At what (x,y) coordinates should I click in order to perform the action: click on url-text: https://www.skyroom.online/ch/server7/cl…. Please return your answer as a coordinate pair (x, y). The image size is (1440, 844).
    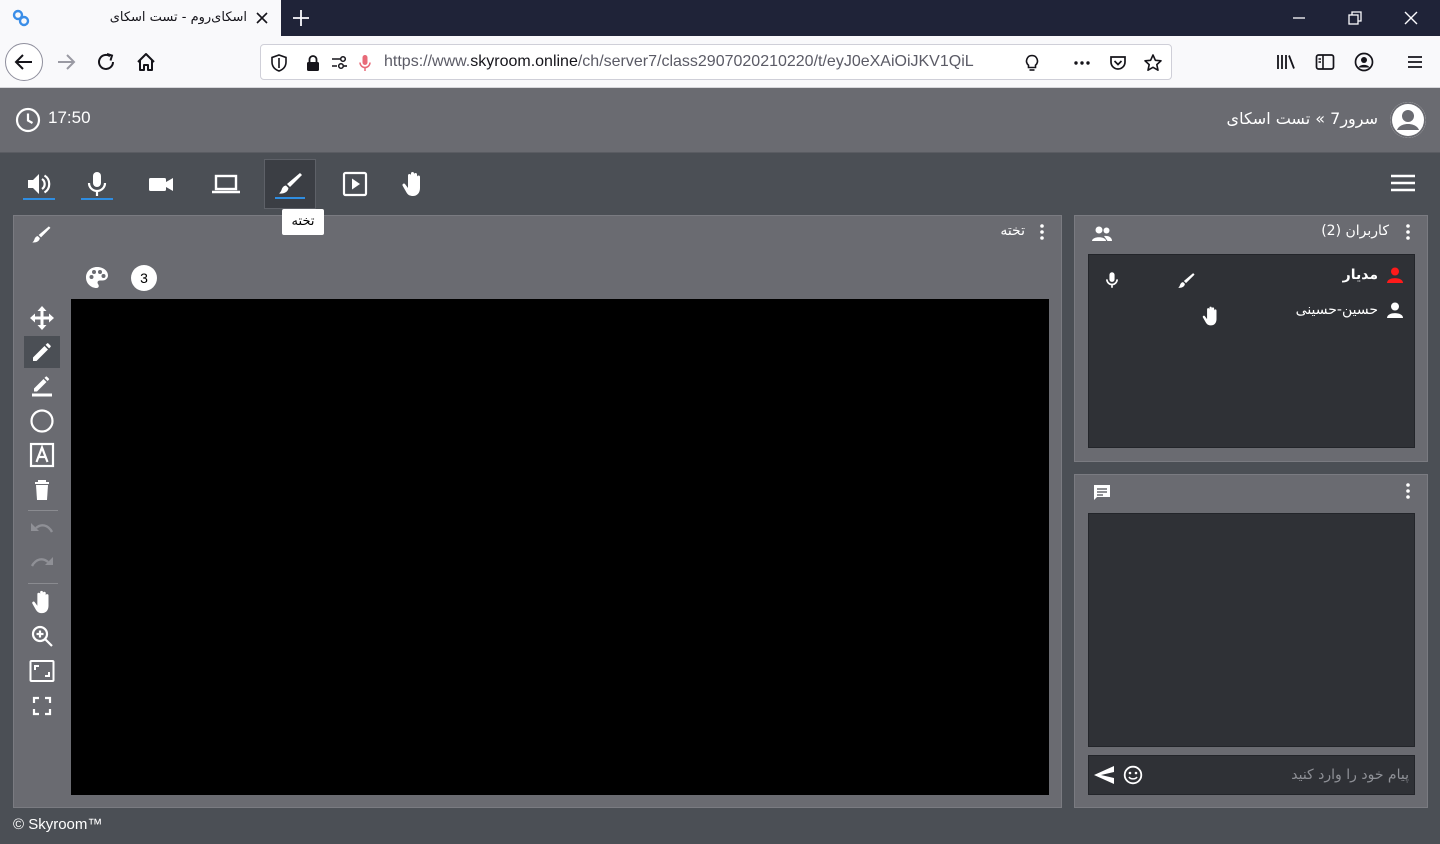
    Looking at the image, I should click on (679, 61).